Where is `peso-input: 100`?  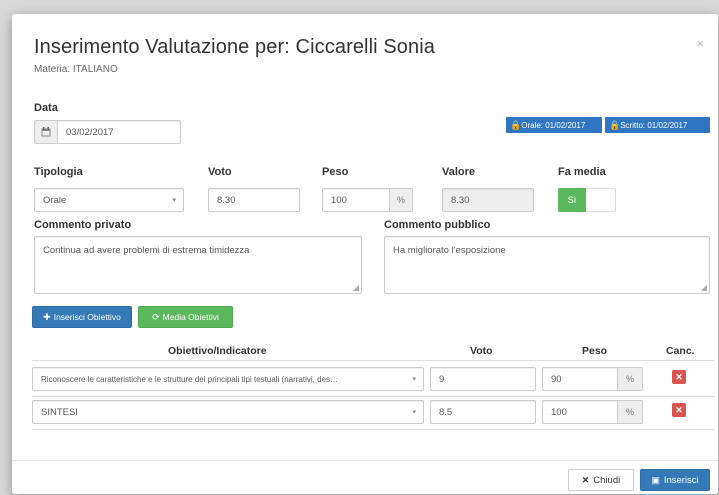 peso-input: 100 is located at coordinates (356, 200).